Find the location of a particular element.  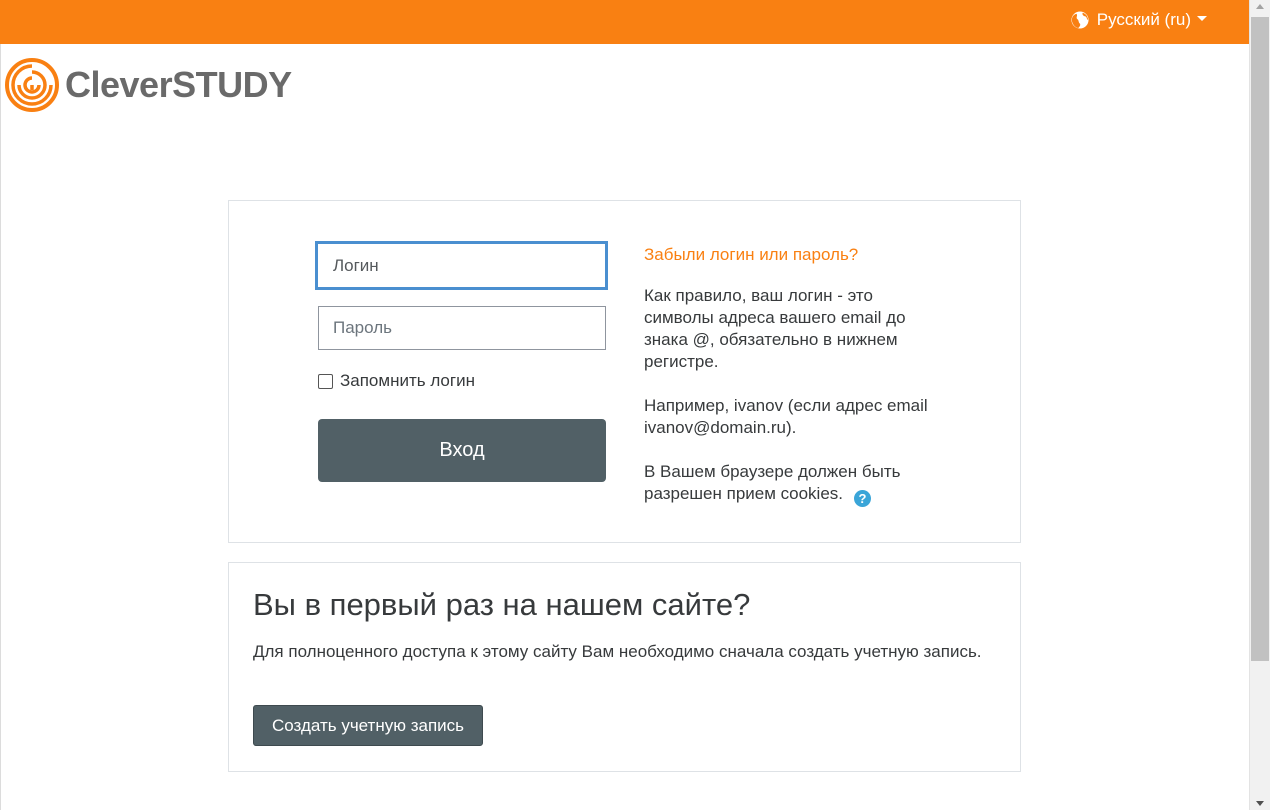

create-account-button: Создать учетную запись is located at coordinates (368, 725).